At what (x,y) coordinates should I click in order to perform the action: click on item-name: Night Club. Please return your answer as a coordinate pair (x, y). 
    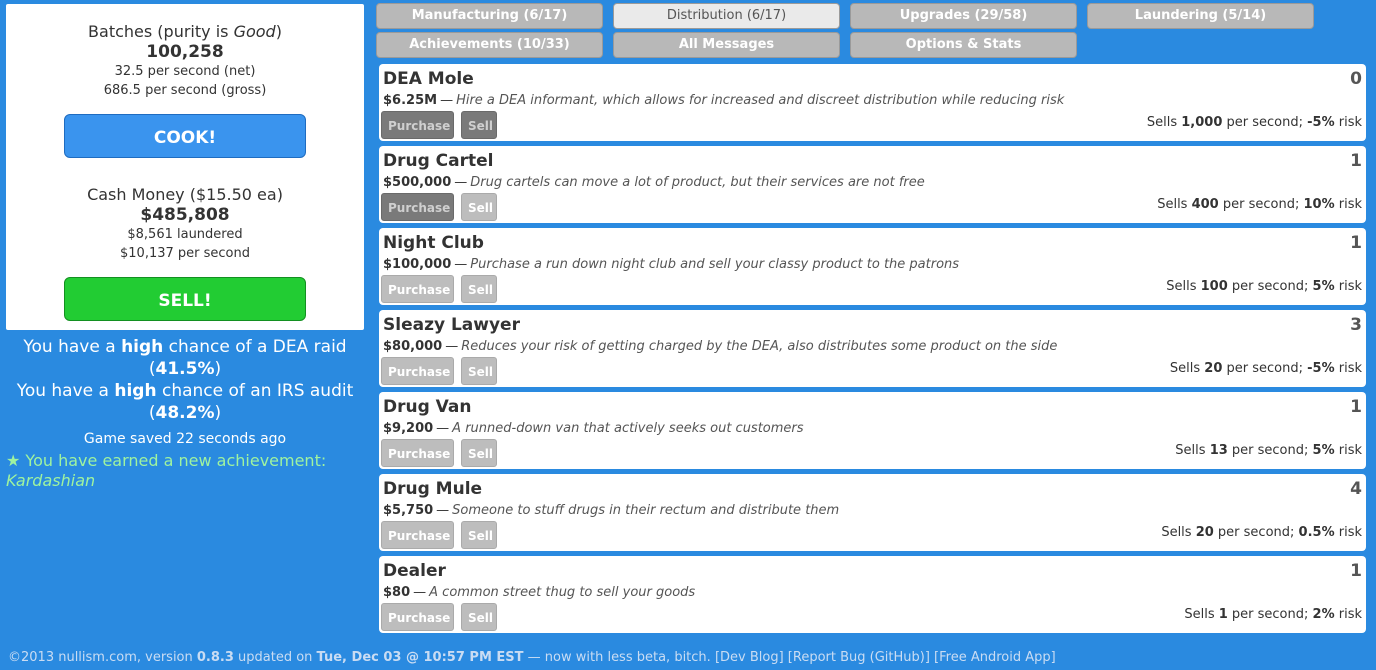
    Looking at the image, I should click on (433, 243).